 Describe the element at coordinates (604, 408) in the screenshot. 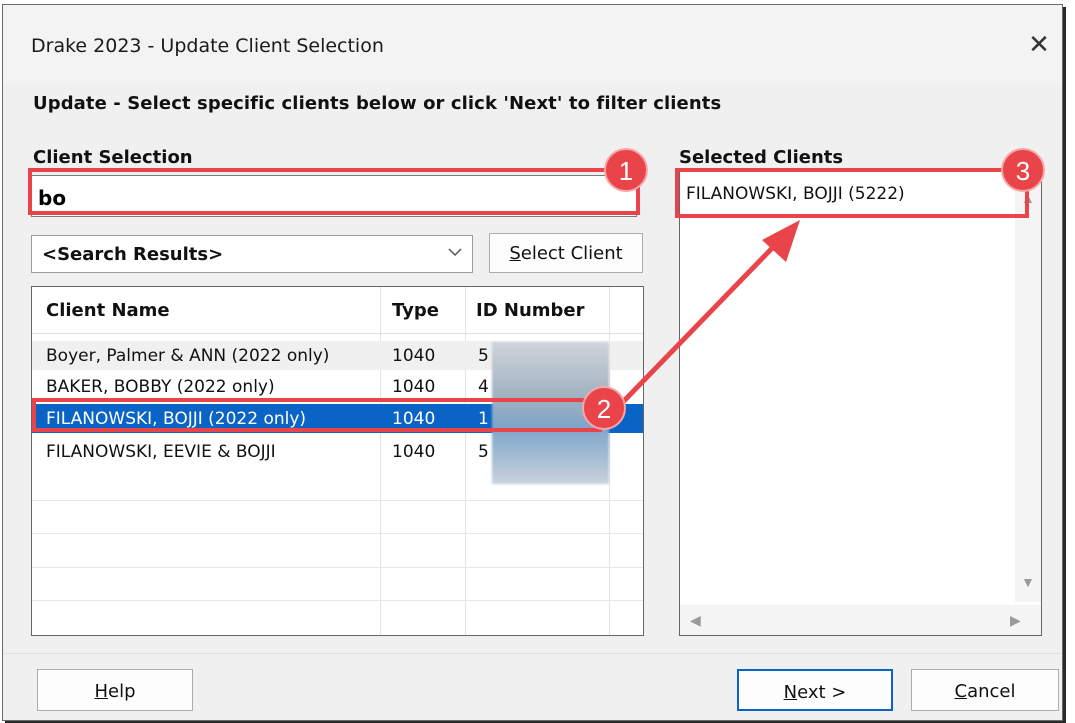

I see `annotation-badge-2: 2` at that location.